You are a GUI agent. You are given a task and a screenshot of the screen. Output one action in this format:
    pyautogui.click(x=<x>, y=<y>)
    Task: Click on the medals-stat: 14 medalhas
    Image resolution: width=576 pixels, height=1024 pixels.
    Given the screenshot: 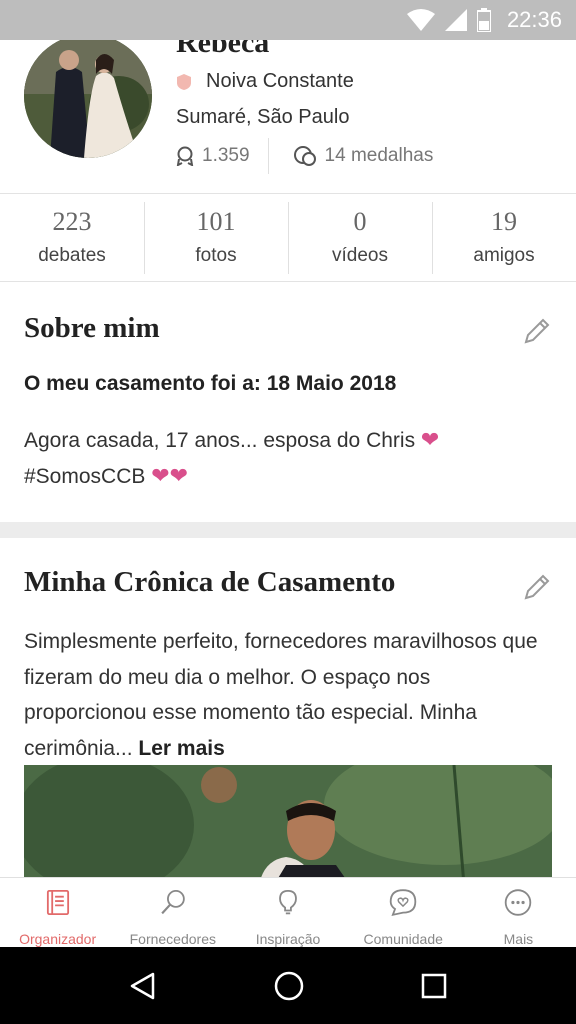 What is the action you would take?
    pyautogui.click(x=363, y=156)
    